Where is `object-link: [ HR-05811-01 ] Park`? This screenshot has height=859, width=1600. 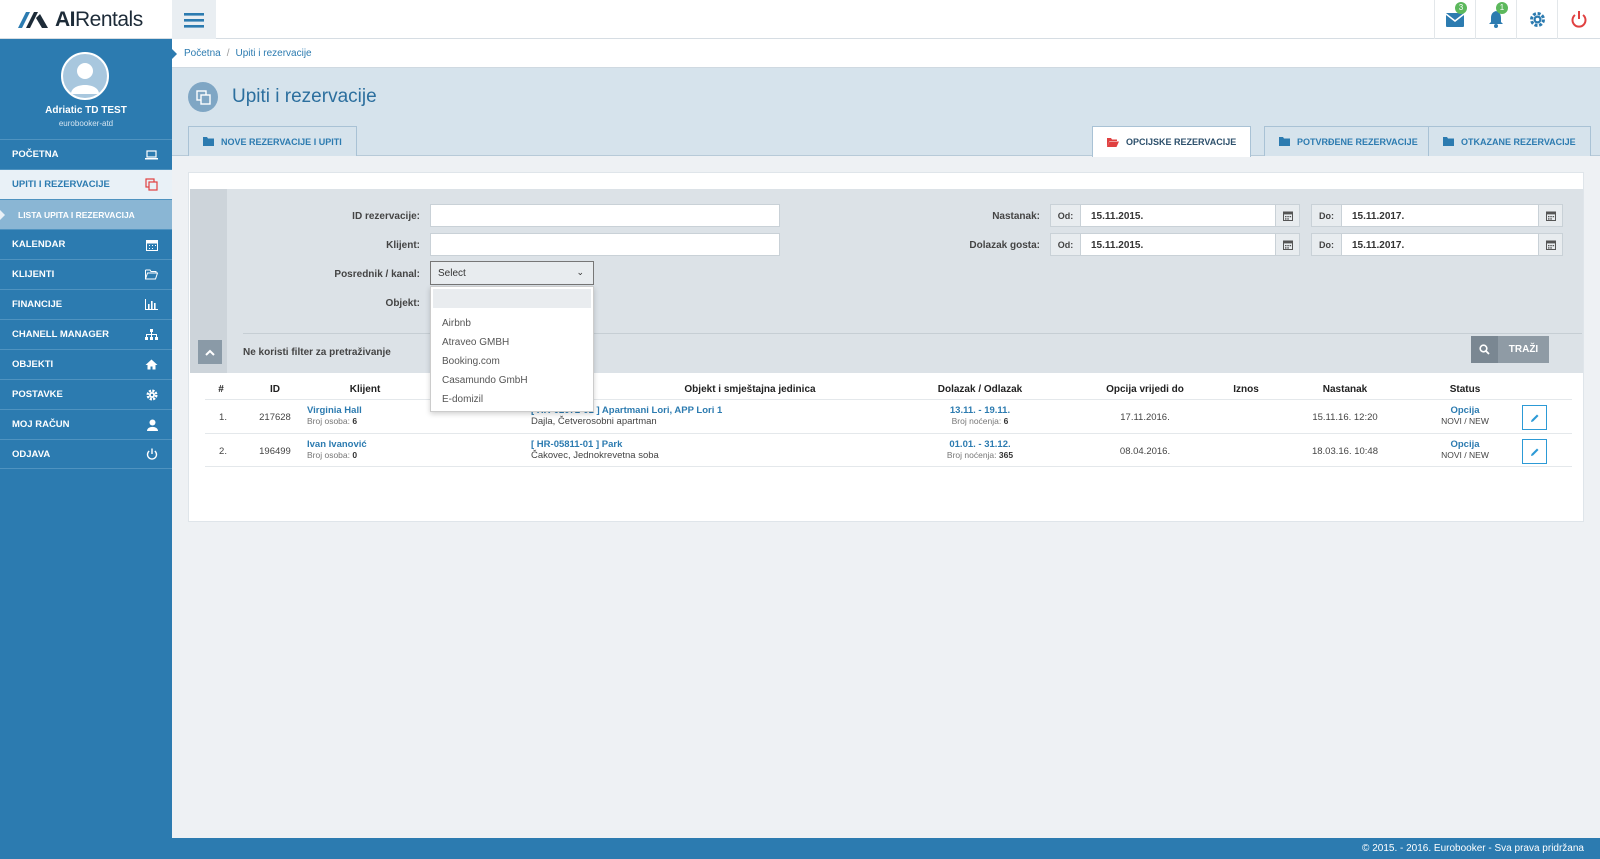 object-link: [ HR-05811-01 ] Park is located at coordinates (595, 444).